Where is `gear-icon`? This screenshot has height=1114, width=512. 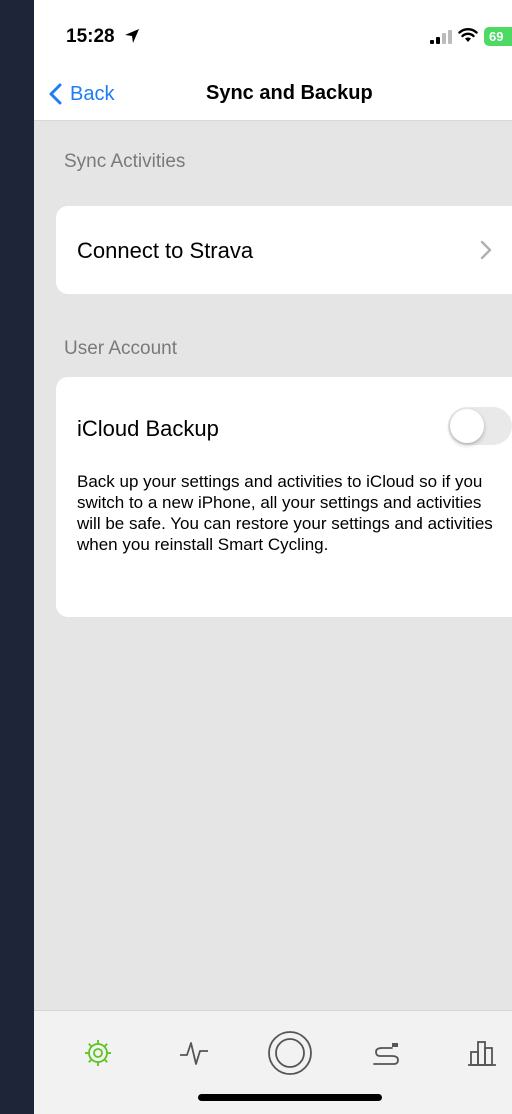 gear-icon is located at coordinates (98, 1053).